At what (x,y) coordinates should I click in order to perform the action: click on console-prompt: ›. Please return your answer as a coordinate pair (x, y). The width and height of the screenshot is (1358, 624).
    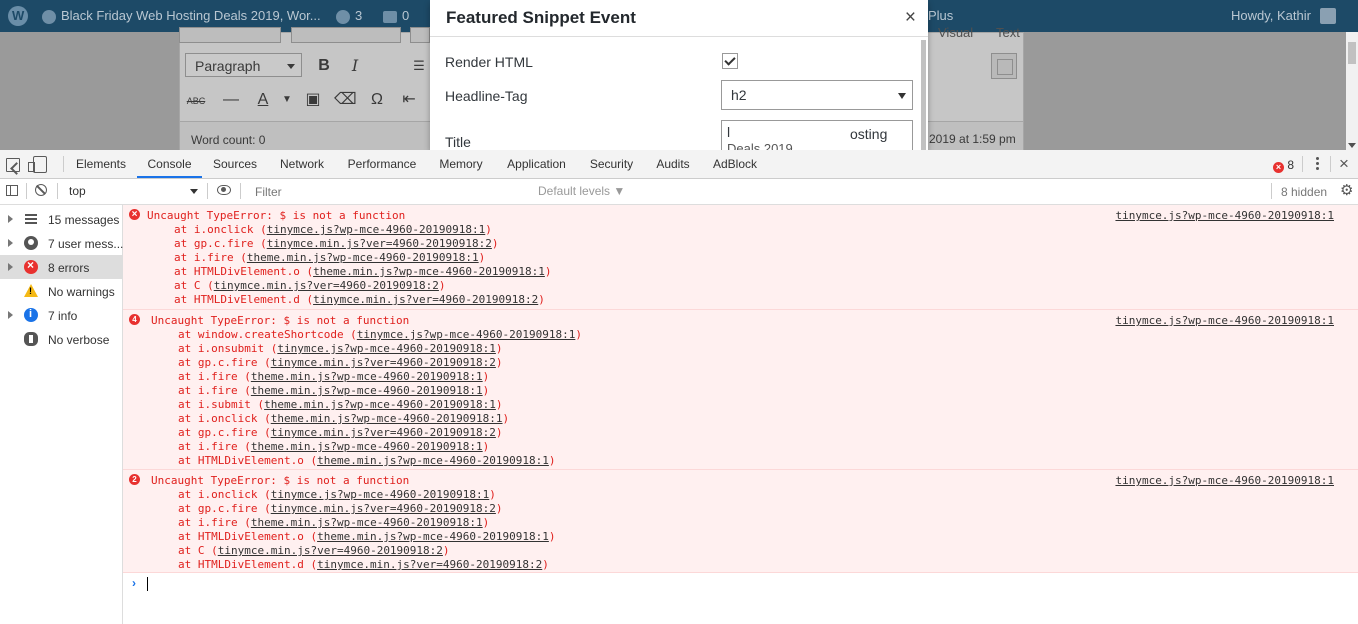
    Looking at the image, I should click on (740, 583).